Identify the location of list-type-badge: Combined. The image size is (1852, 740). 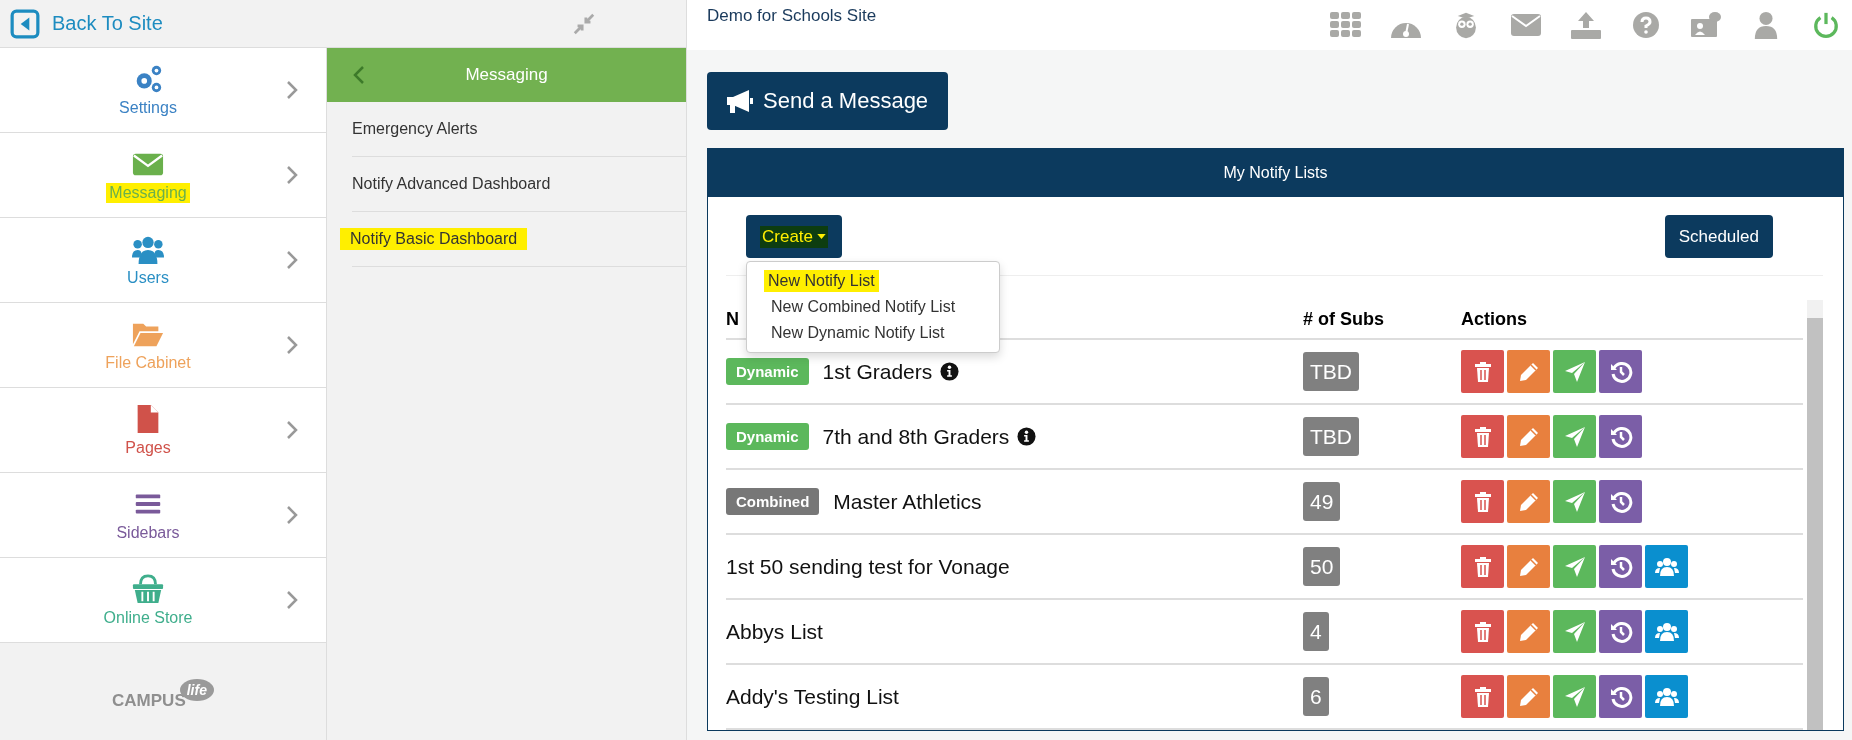
(773, 501).